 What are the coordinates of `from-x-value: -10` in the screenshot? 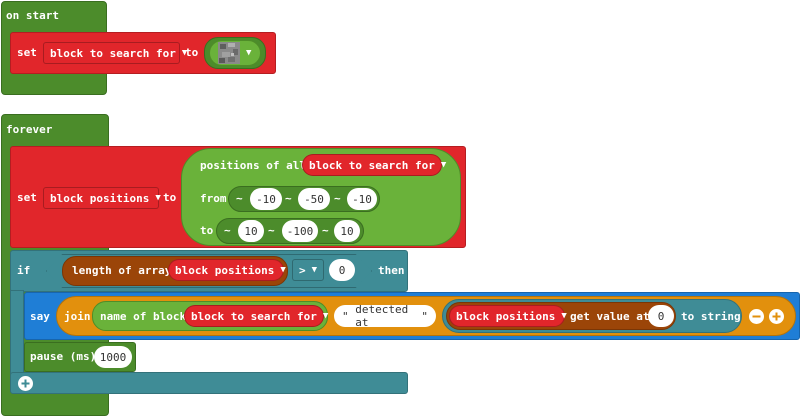 It's located at (266, 199).